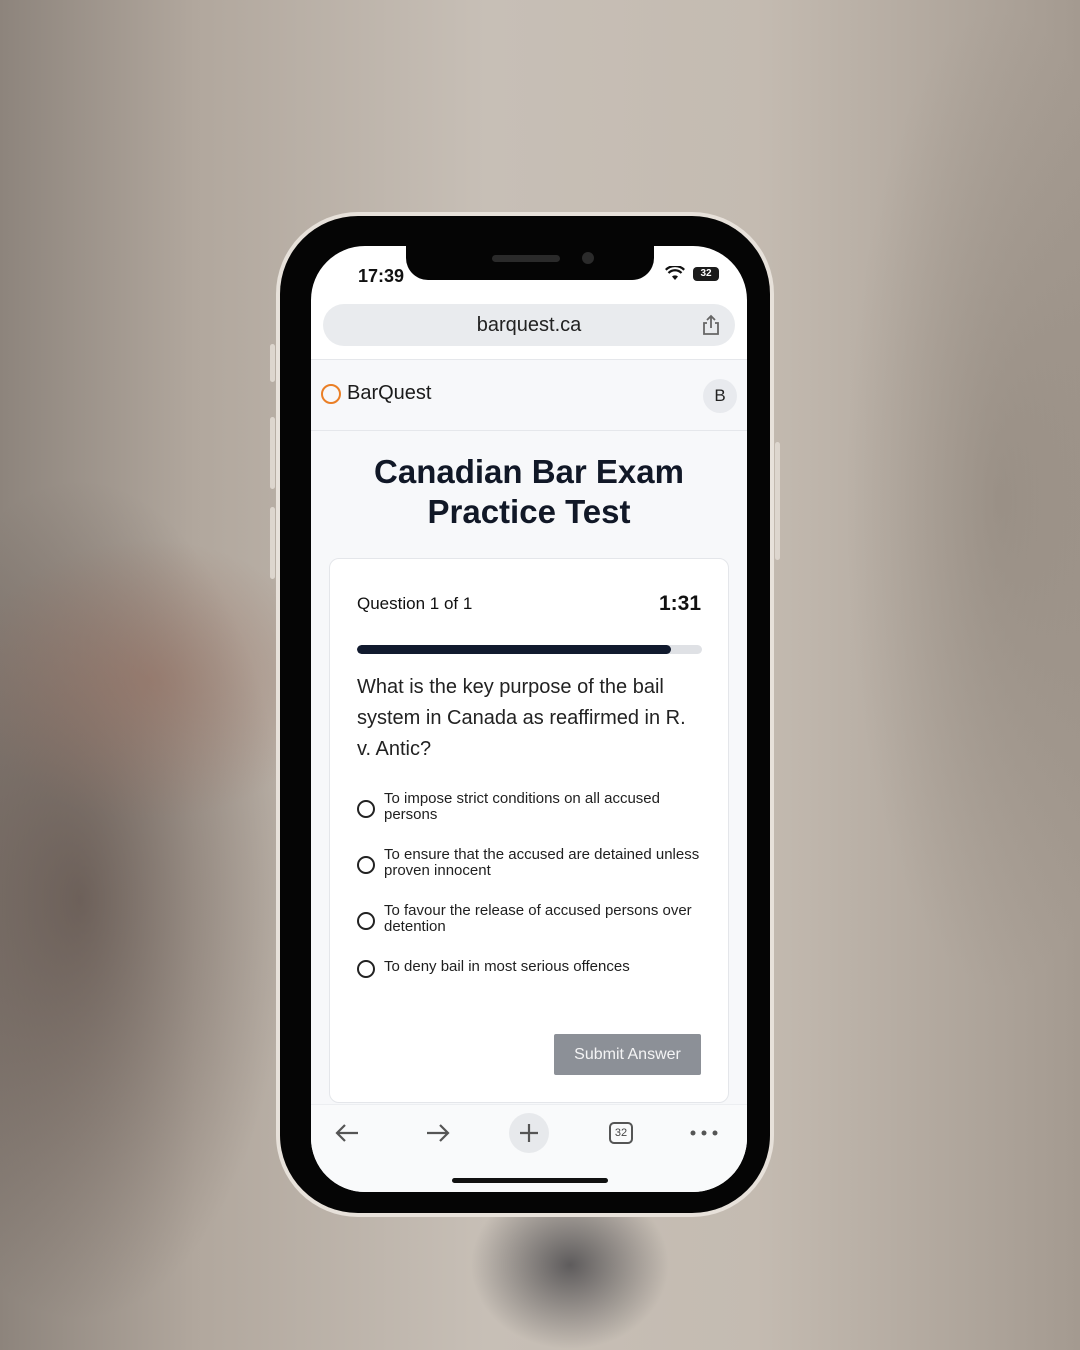  Describe the element at coordinates (381, 276) in the screenshot. I see `status-time: 17:39` at that location.